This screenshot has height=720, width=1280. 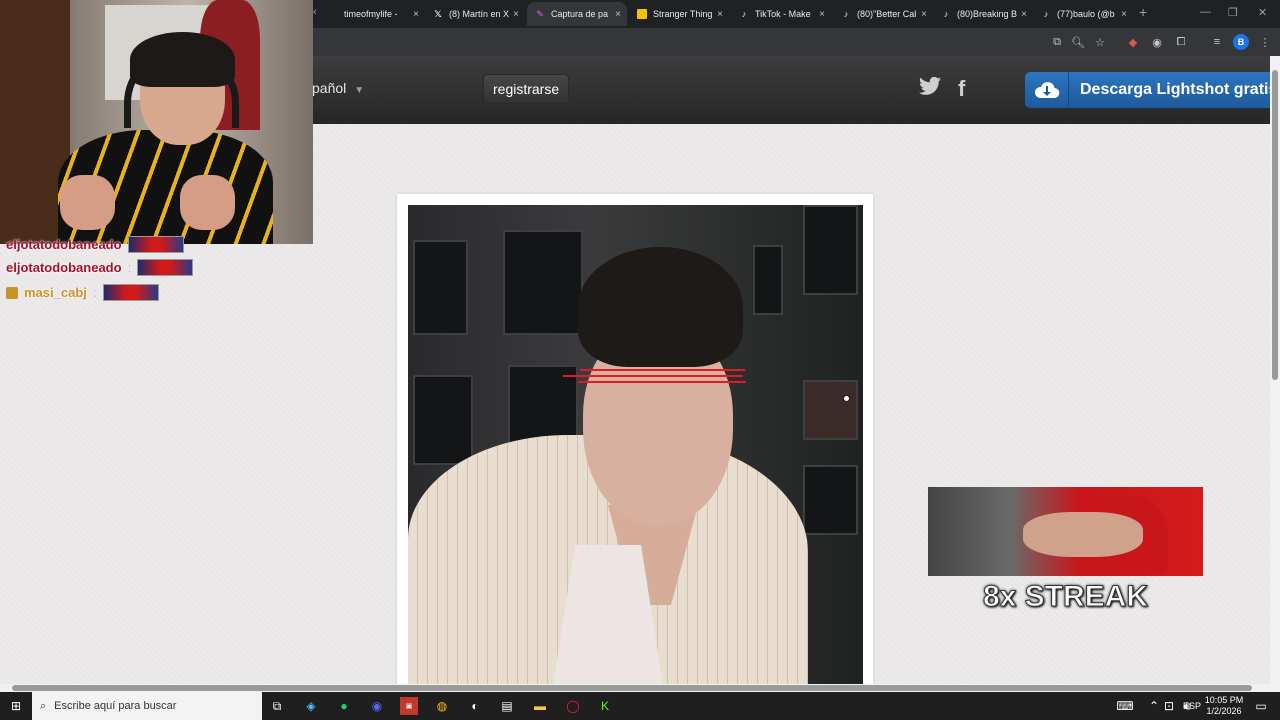 What do you see at coordinates (1065, 597) in the screenshot?
I see `streak-label: 8x STREAK` at bounding box center [1065, 597].